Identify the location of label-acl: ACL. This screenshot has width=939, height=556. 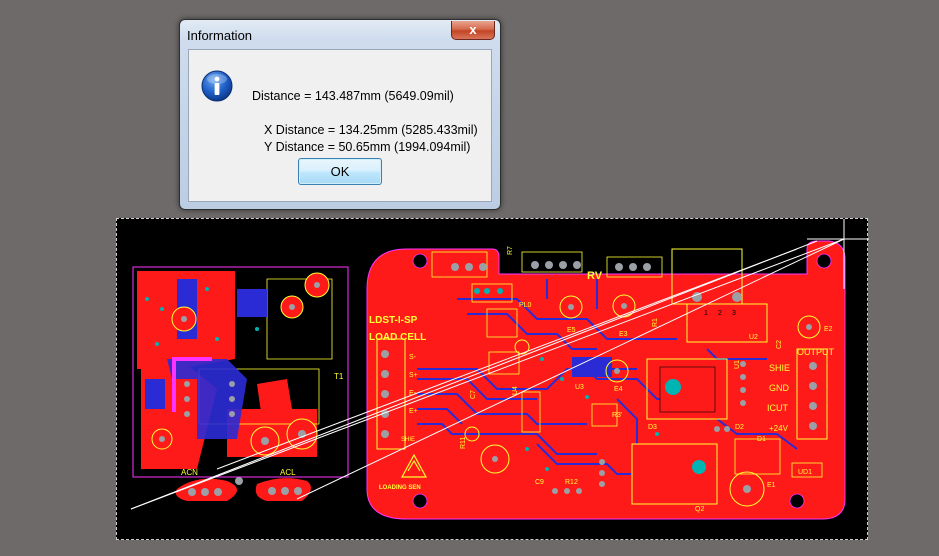
(288, 472).